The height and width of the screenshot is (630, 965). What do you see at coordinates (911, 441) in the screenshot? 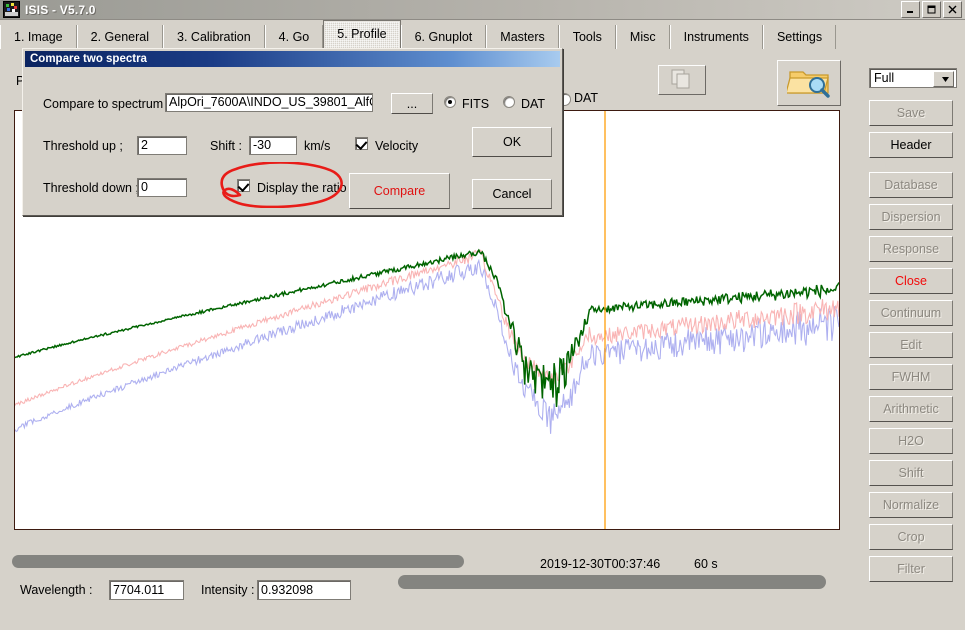
I see `rail-button-h2o: H2O` at bounding box center [911, 441].